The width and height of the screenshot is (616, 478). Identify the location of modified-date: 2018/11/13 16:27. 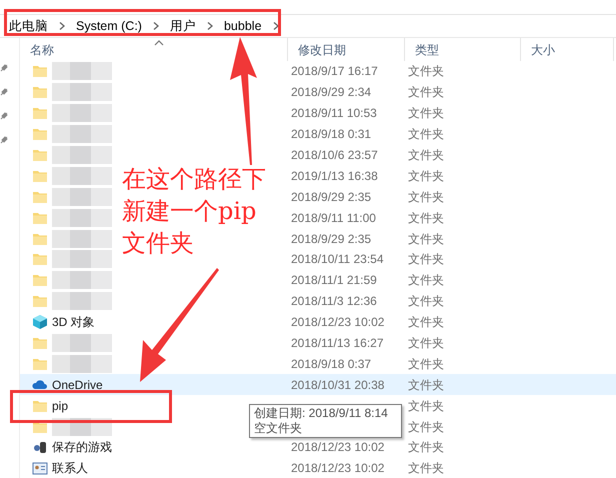
(337, 343).